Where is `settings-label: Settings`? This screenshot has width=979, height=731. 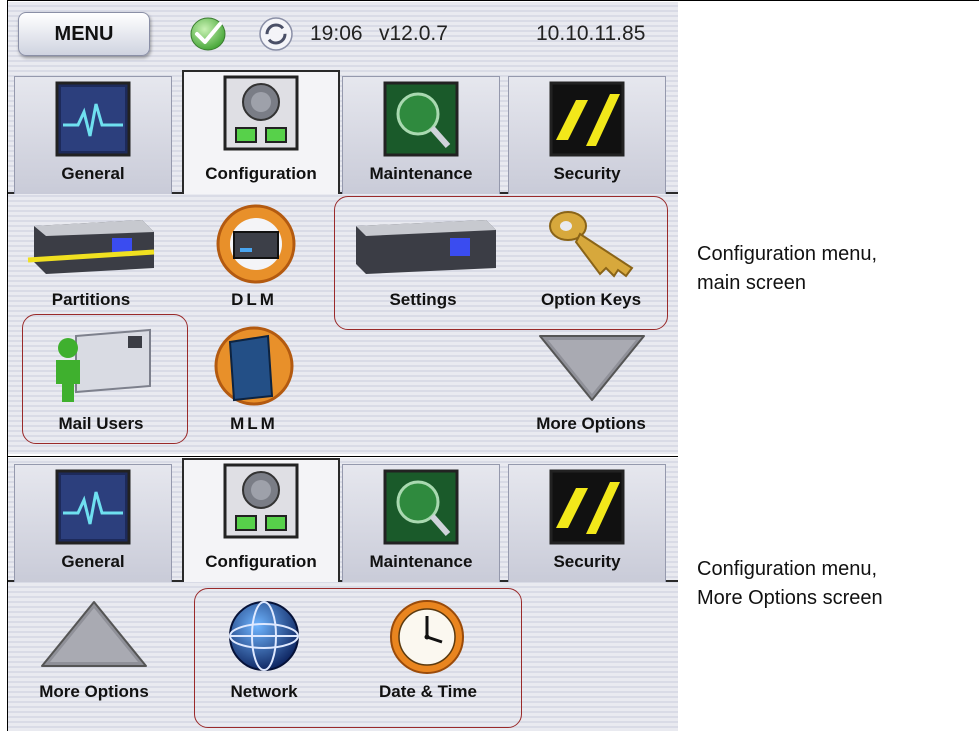 settings-label: Settings is located at coordinates (423, 299).